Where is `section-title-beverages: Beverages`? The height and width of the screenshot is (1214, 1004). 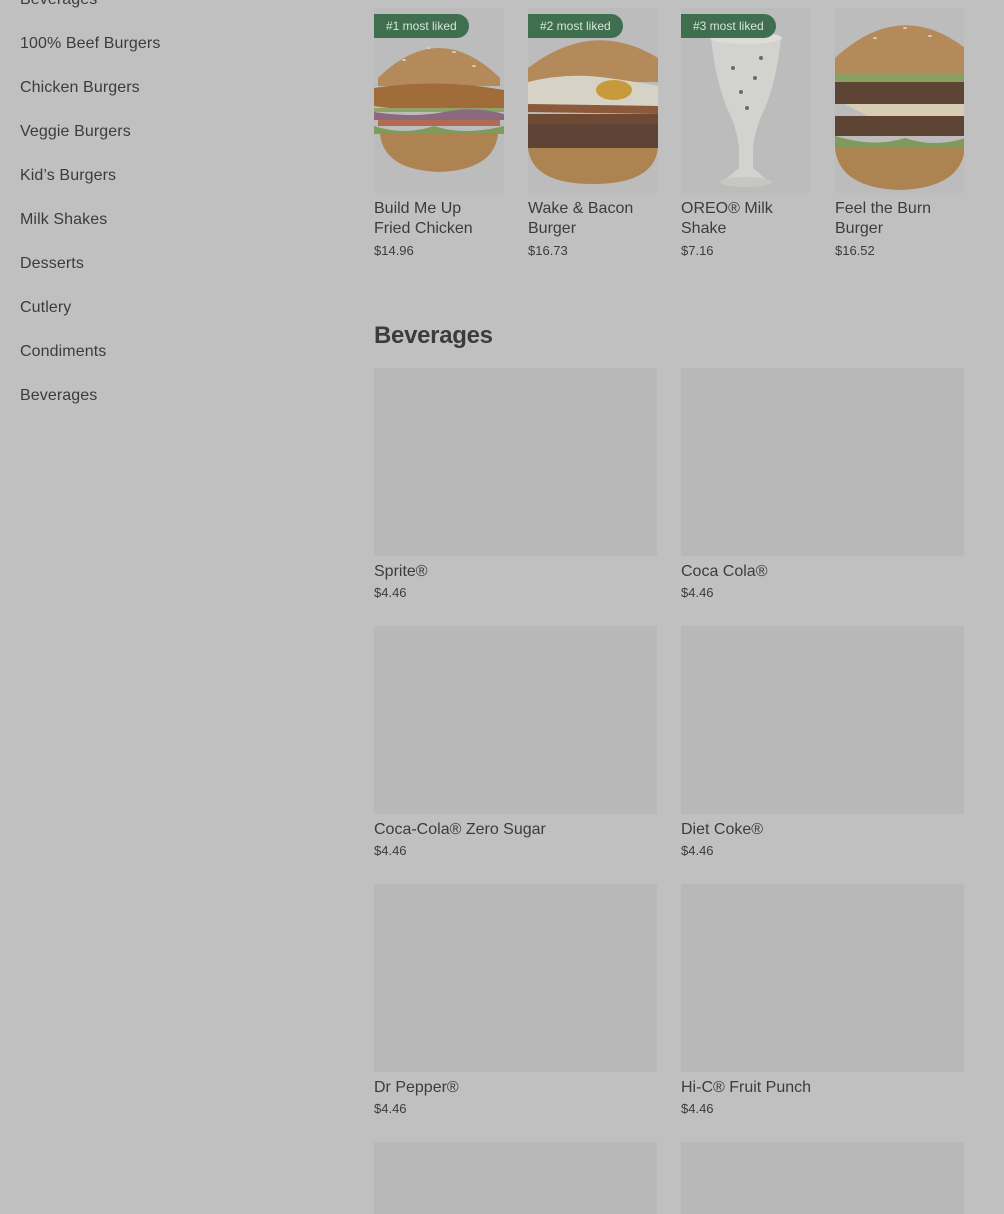 section-title-beverages: Beverages is located at coordinates (433, 335).